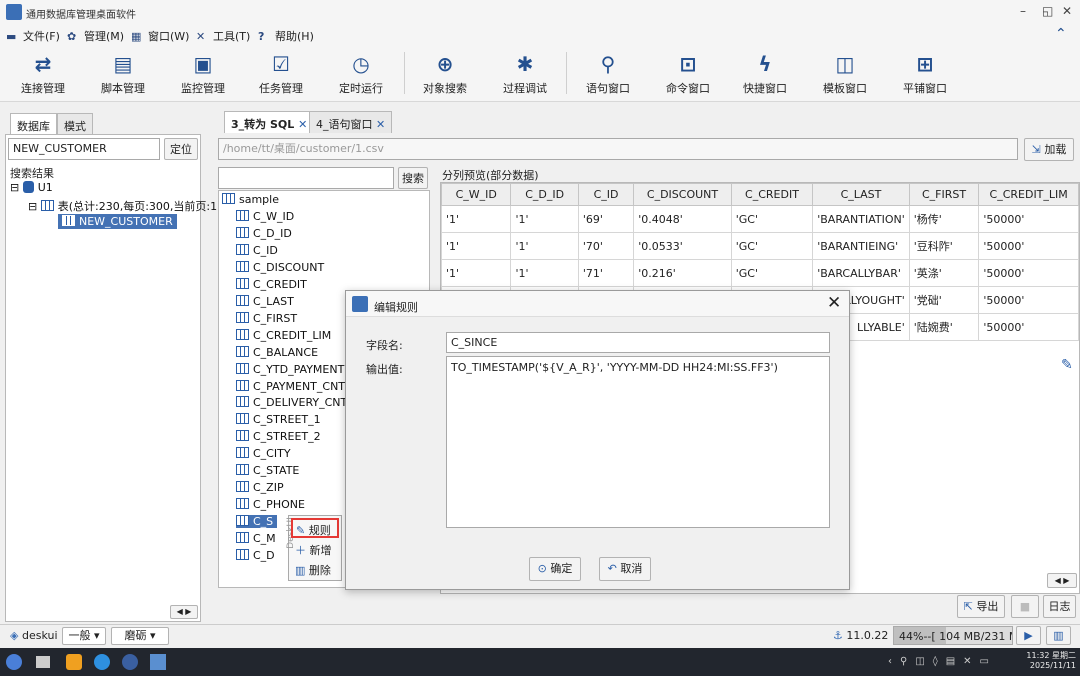 This screenshot has height=676, width=1080. Describe the element at coordinates (95, 36) in the screenshot. I see `menu-manage: ✿ 管理(M)` at that location.